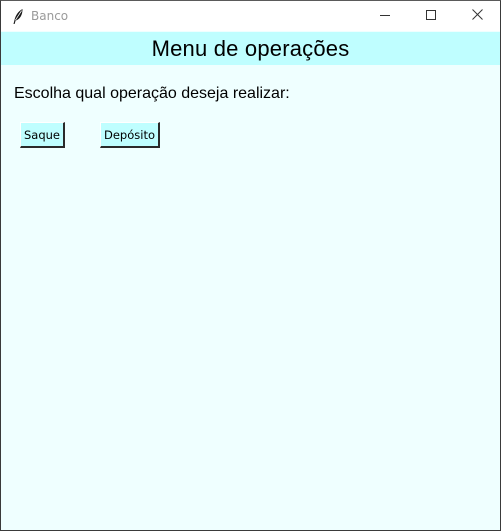  I want to click on title-bar: Banco, so click(250, 16).